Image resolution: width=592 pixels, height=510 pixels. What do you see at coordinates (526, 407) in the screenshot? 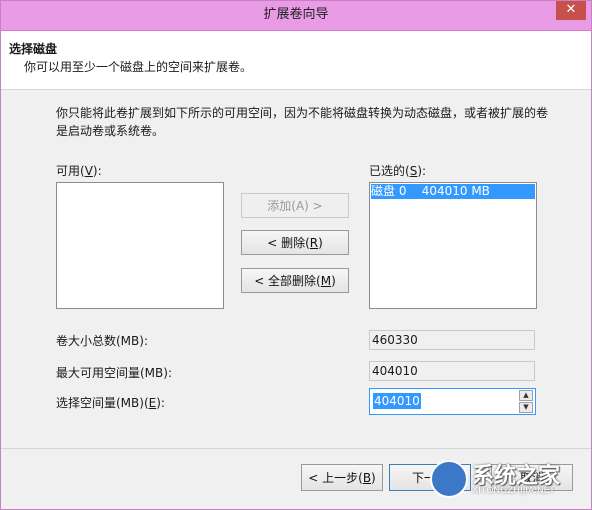
I see `spin-down-icon: ▼` at bounding box center [526, 407].